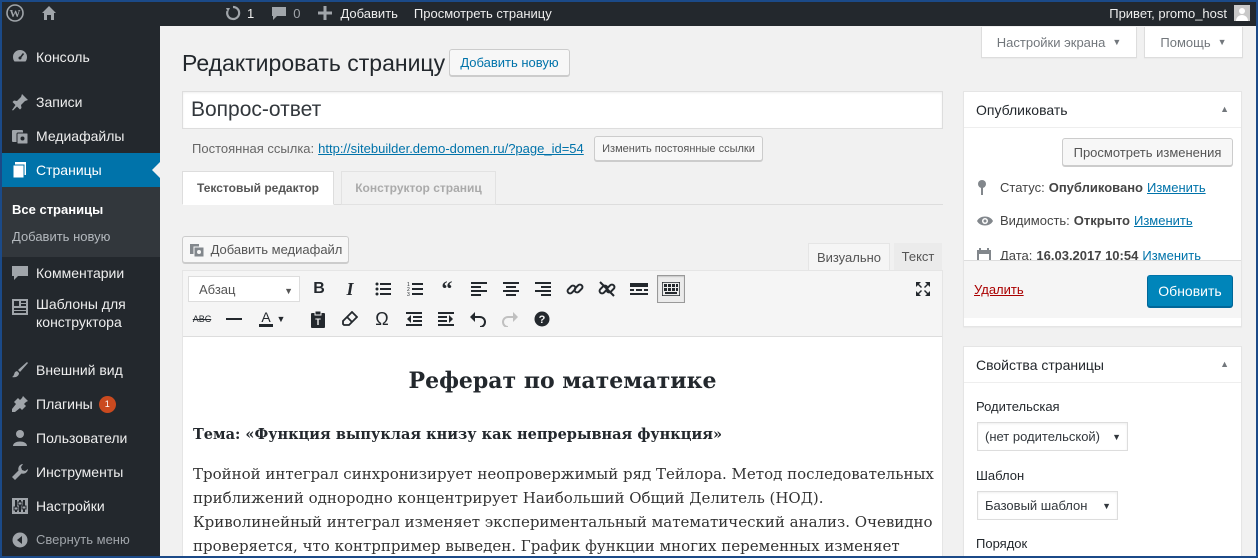 The height and width of the screenshot is (558, 1258). Describe the element at coordinates (80, 438) in the screenshot. I see `sidebar-item-users: Пользователи` at that location.